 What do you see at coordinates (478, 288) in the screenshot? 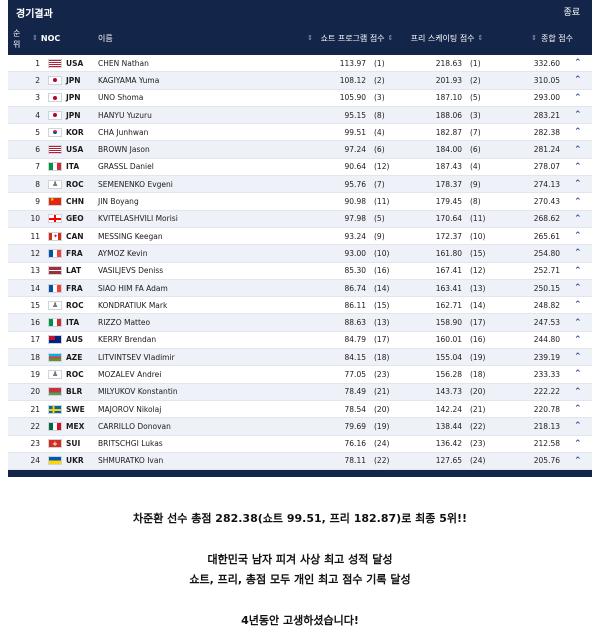
I see `free-rank: (13)` at bounding box center [478, 288].